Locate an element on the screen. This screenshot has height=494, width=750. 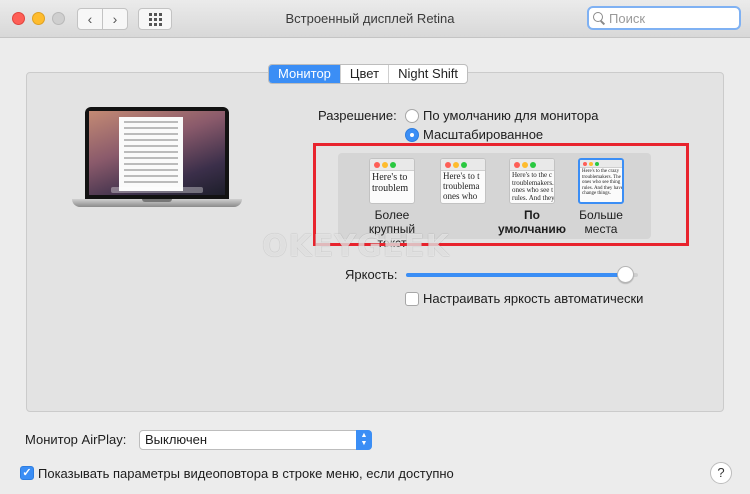
forward-button: › is located at coordinates (115, 19).